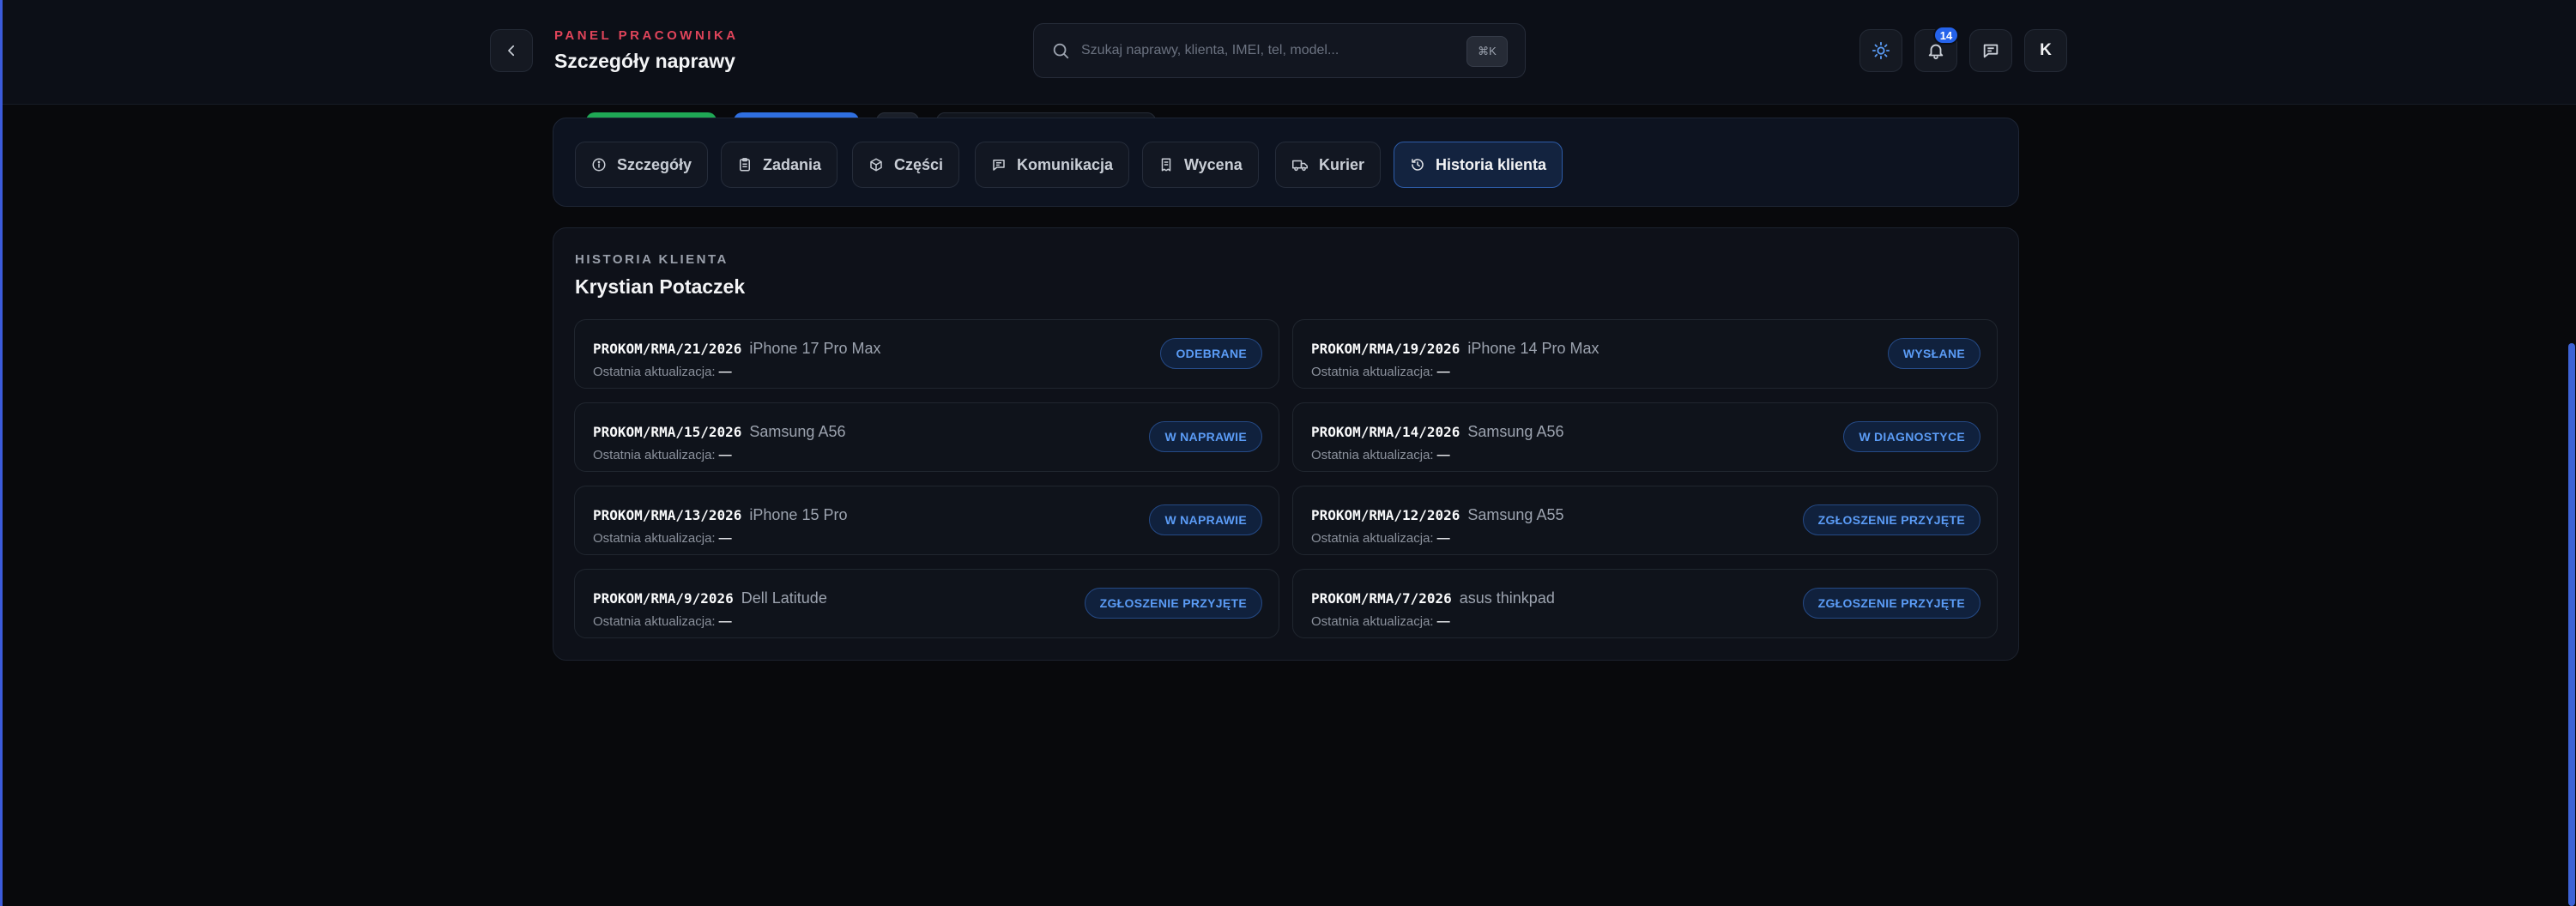 Image resolution: width=2576 pixels, height=906 pixels. I want to click on clipboard-icon, so click(745, 165).